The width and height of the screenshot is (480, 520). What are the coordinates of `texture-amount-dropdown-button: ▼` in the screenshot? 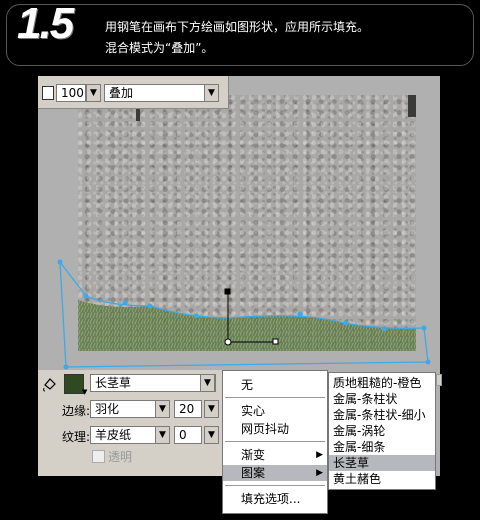 It's located at (211, 435).